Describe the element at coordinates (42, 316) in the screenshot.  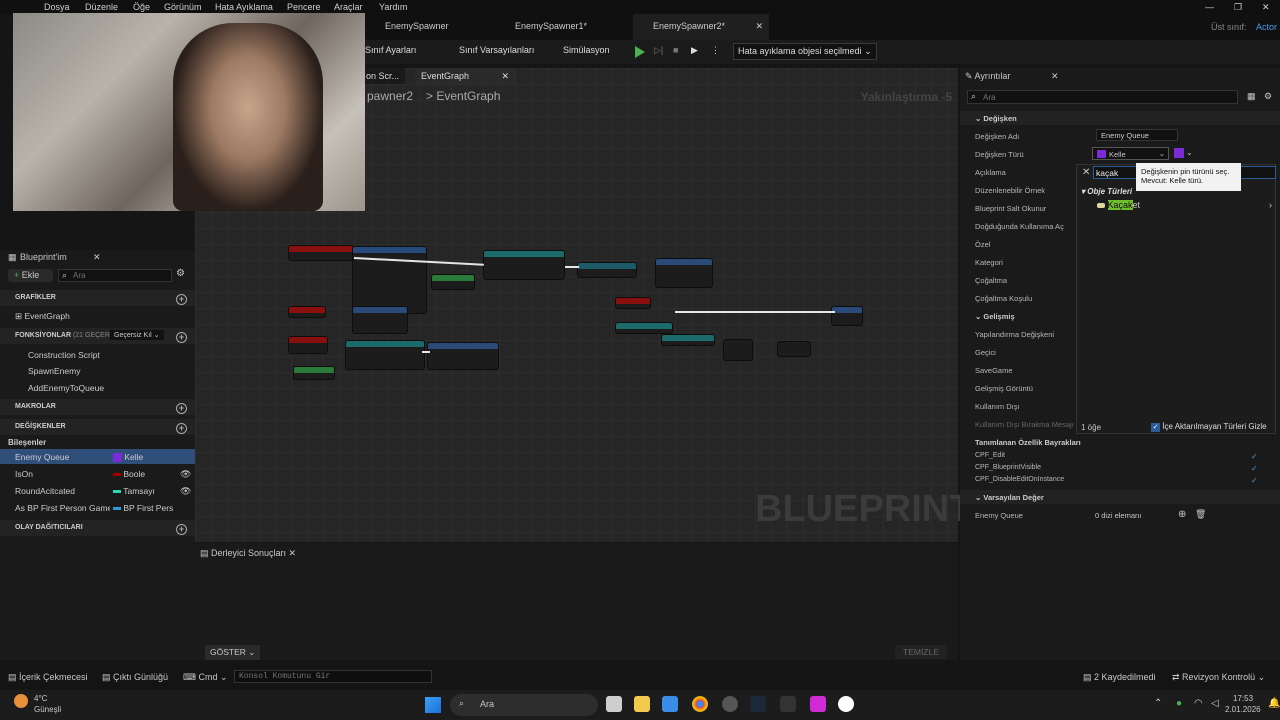
I see `graph-item-eventgraph: ⊞ EventGraph` at that location.